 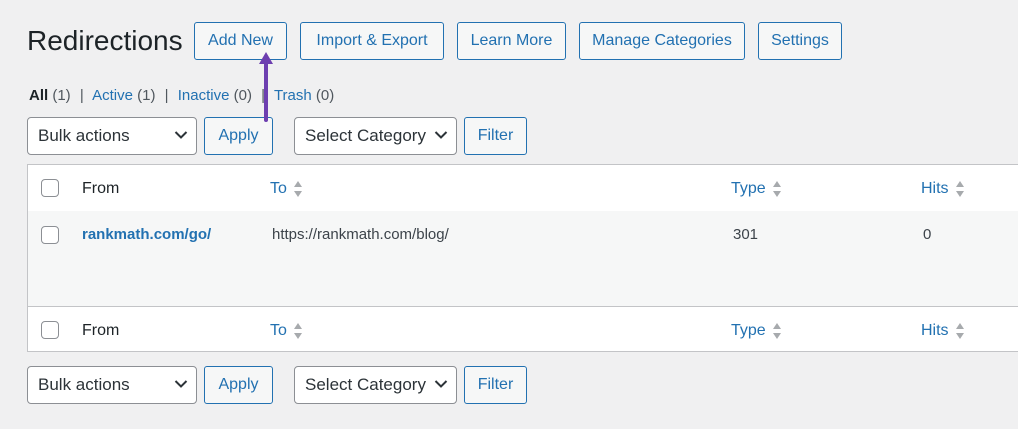 I want to click on settings-button: Settings, so click(x=800, y=41).